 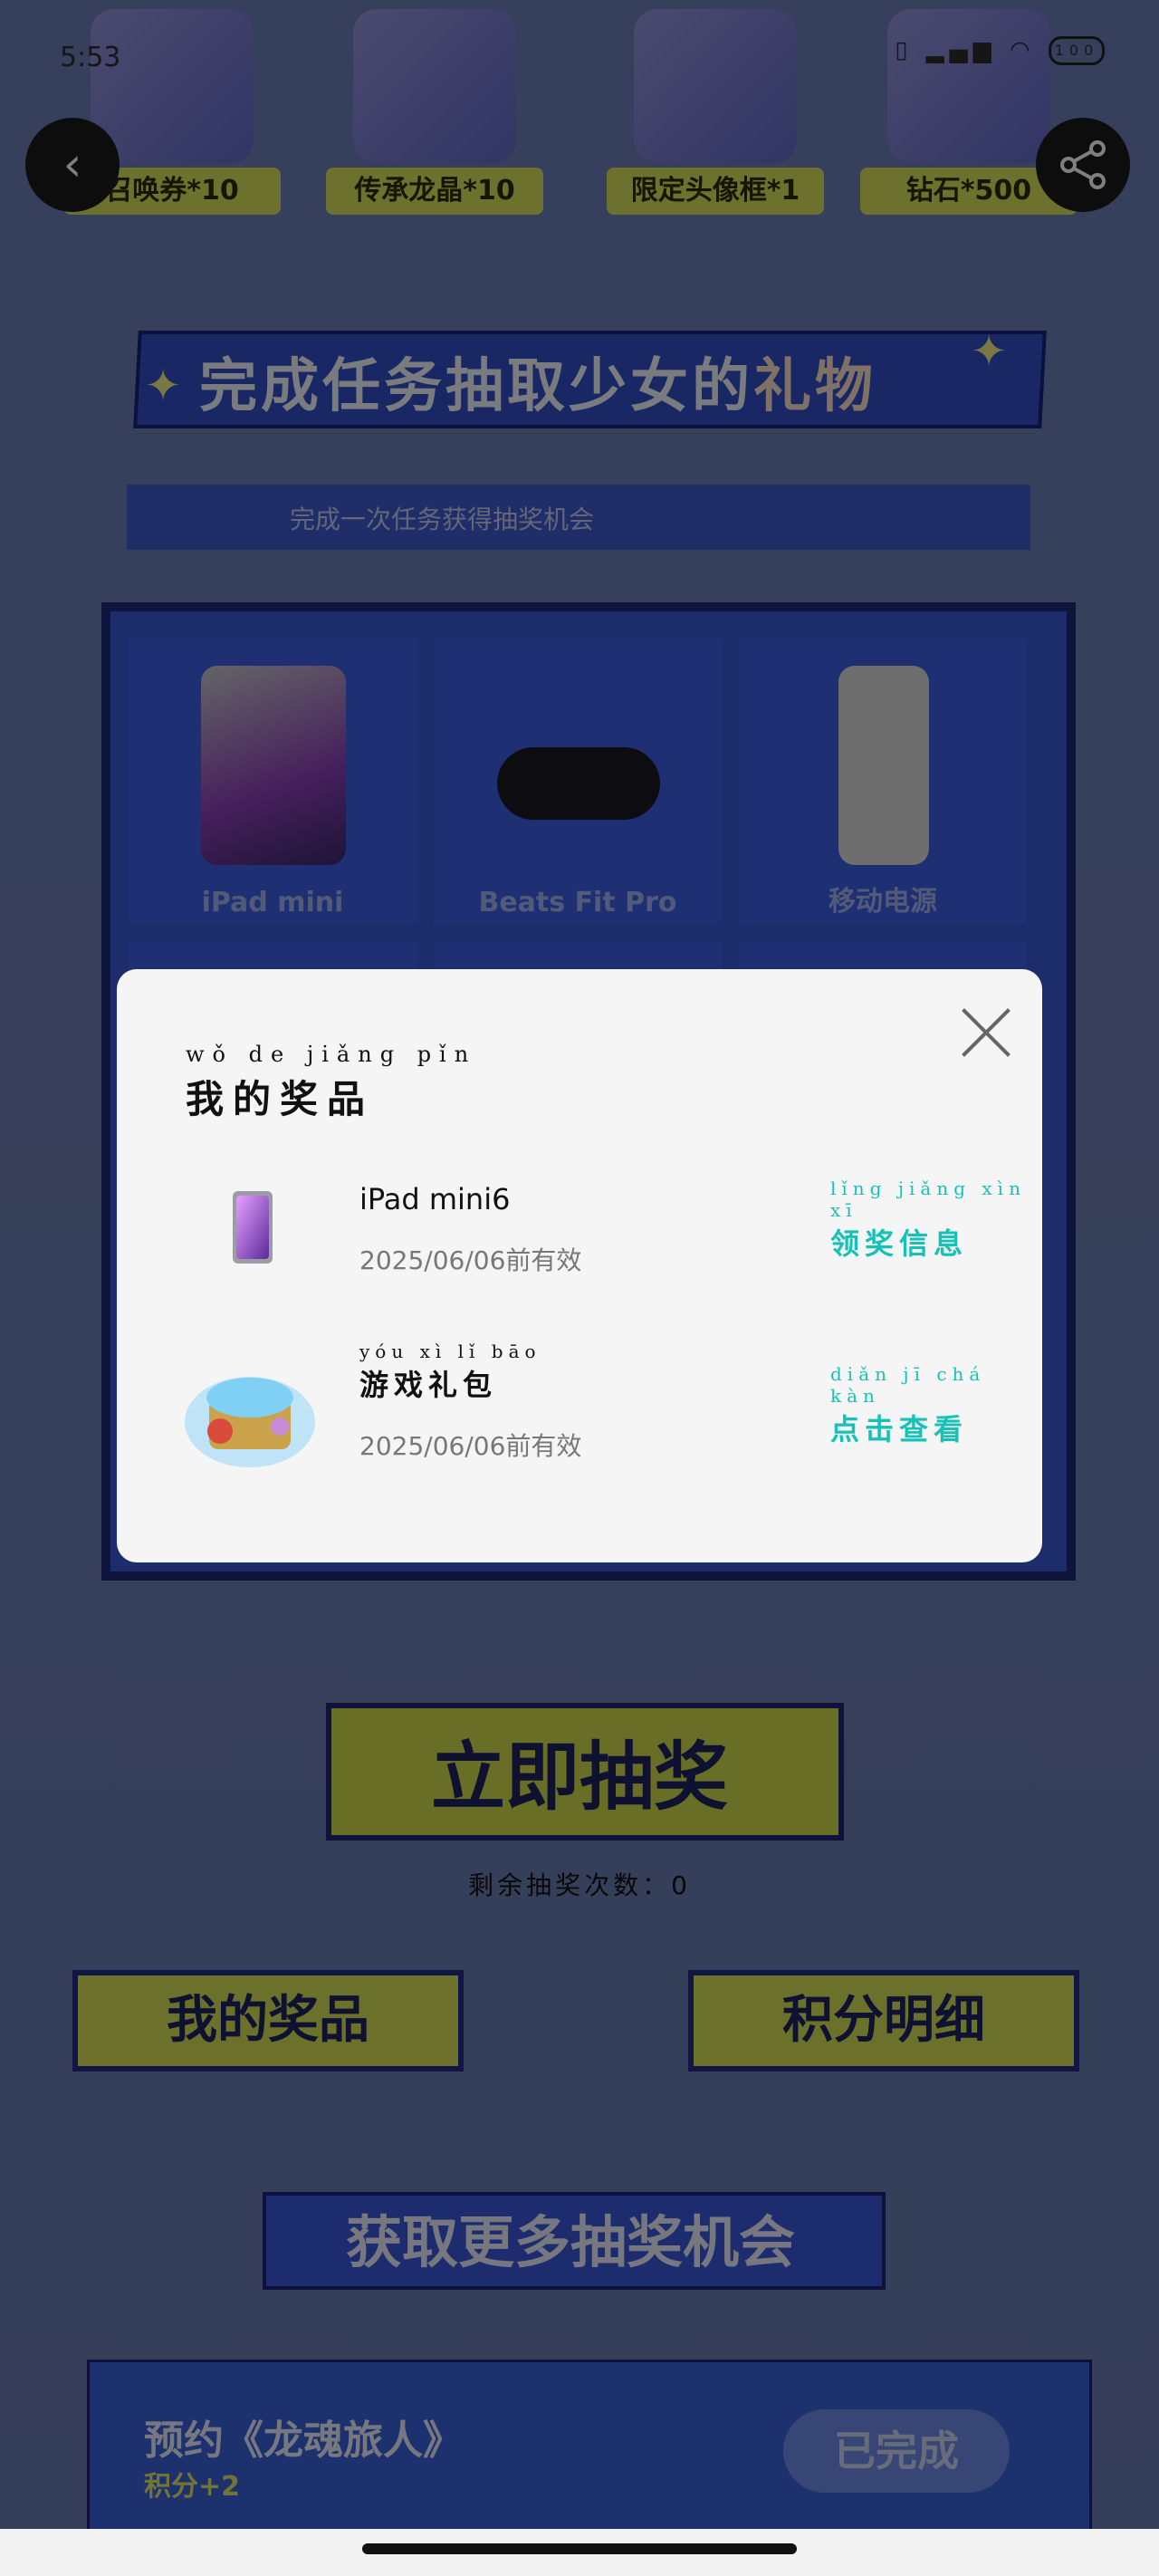 What do you see at coordinates (900, 1429) in the screenshot?
I see `action-text: 点击查看` at bounding box center [900, 1429].